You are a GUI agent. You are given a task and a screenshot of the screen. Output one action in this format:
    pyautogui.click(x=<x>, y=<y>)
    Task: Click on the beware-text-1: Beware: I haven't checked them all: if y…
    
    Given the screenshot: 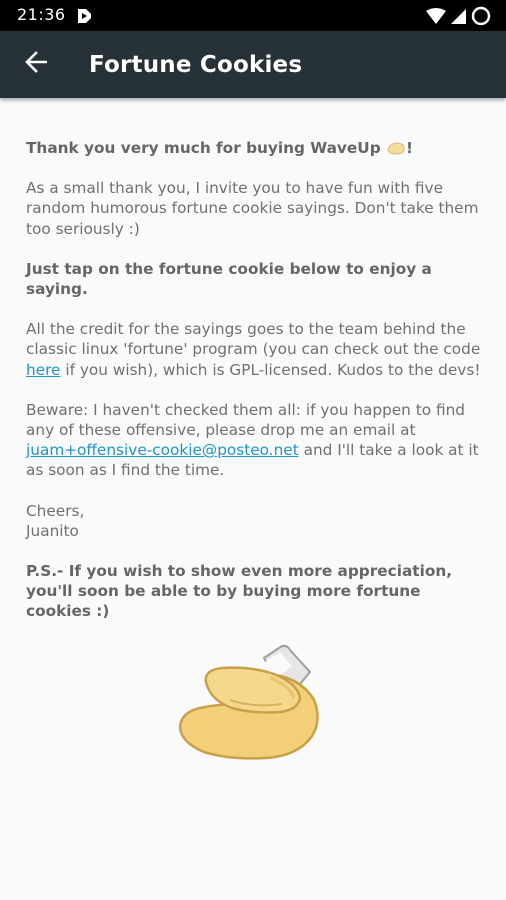 What is the action you would take?
    pyautogui.click(x=246, y=420)
    